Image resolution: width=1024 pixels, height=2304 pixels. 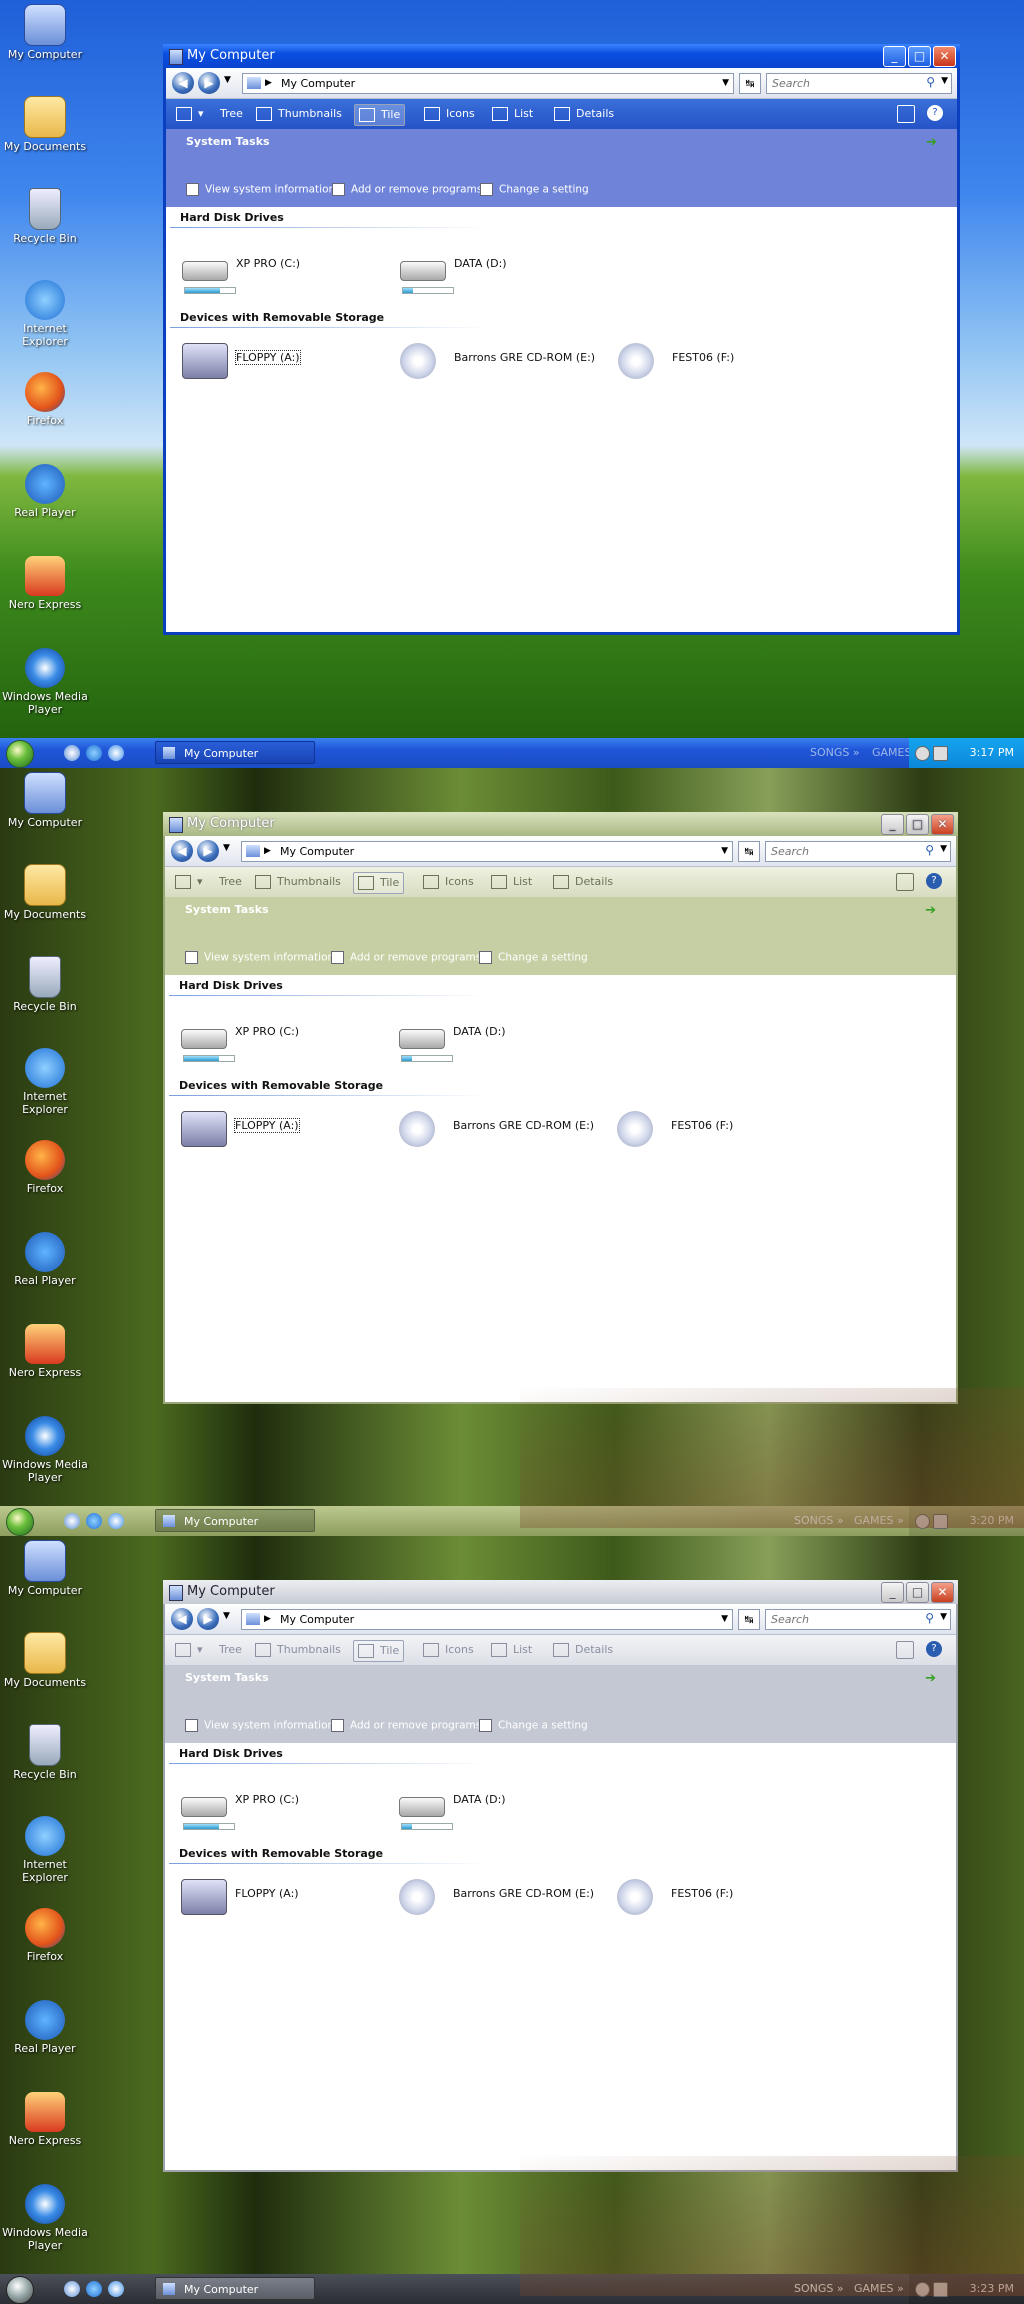 What do you see at coordinates (45, 314) in the screenshot?
I see `desktop-icon-internet-explorer: Internet Explorer` at bounding box center [45, 314].